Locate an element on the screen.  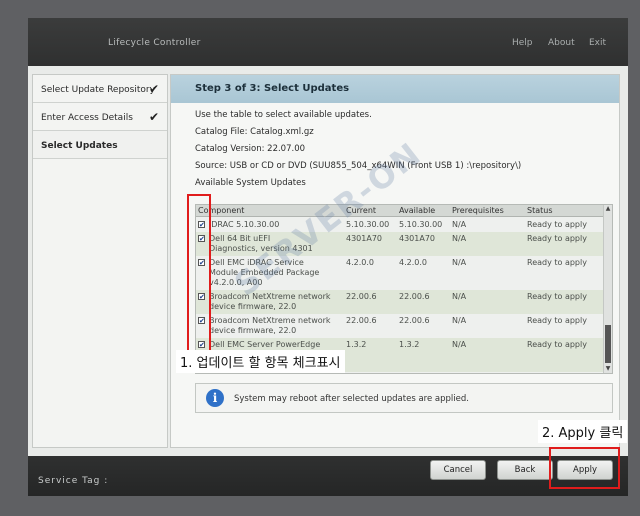
cancel-button: Cancel is located at coordinates (458, 470).